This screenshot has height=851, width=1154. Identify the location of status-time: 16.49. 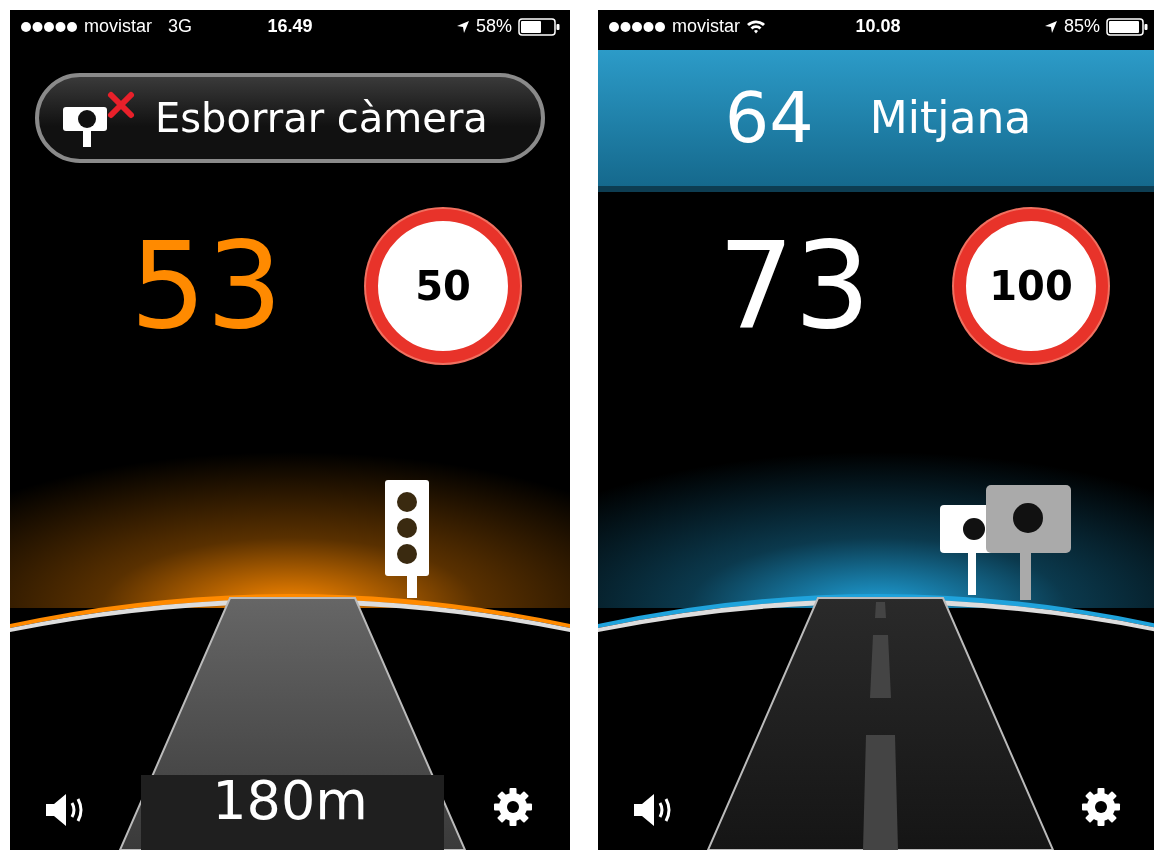
(290, 27).